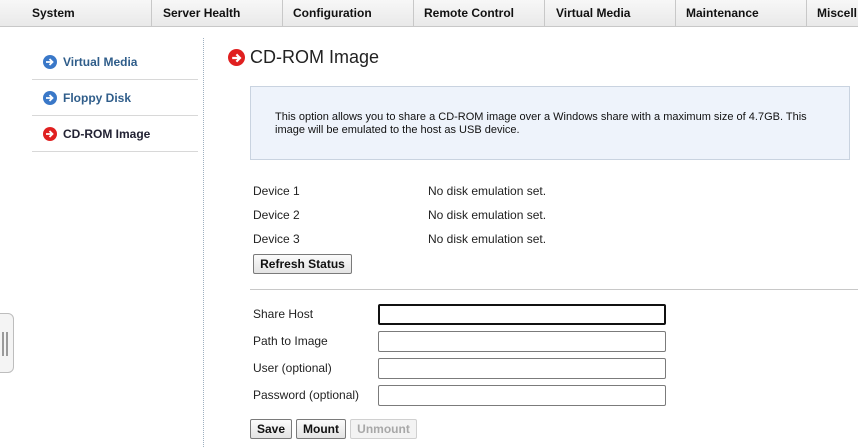  What do you see at coordinates (522, 341) in the screenshot?
I see `path-to-image-input` at bounding box center [522, 341].